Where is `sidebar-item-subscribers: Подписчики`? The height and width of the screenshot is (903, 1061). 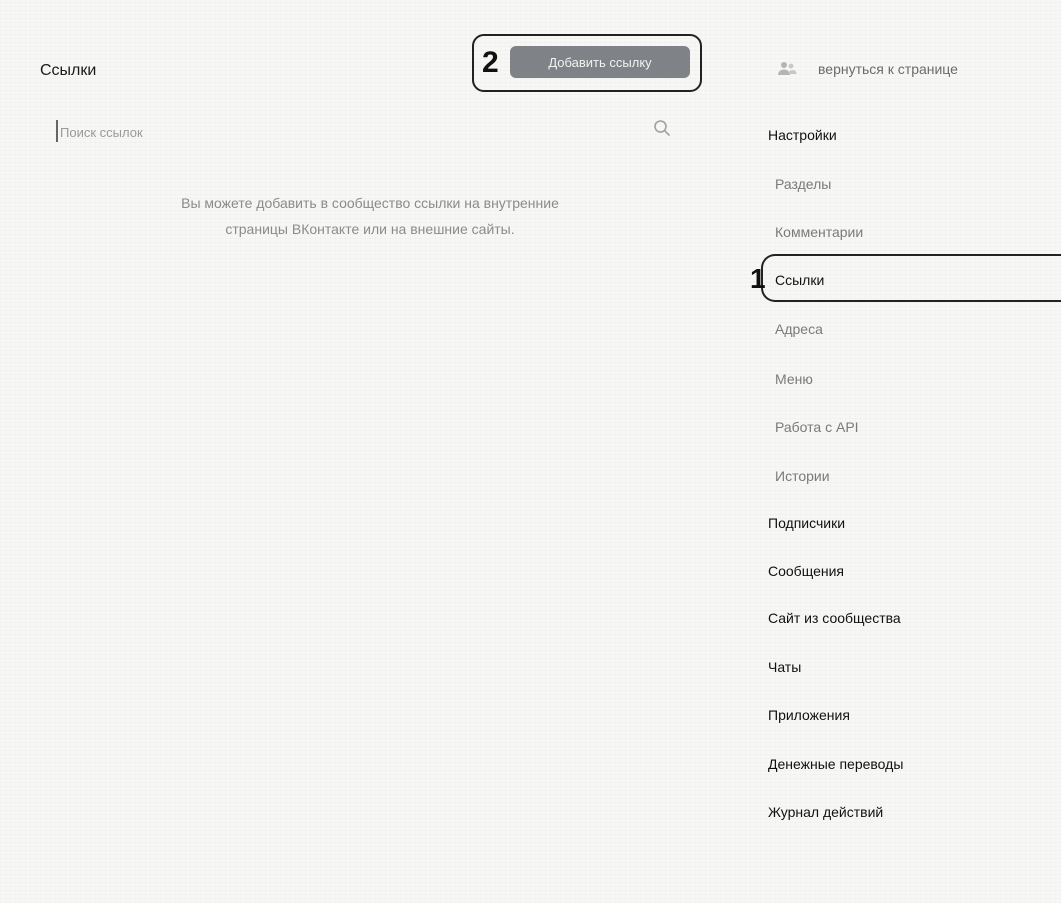 sidebar-item-subscribers: Подписчики is located at coordinates (806, 523).